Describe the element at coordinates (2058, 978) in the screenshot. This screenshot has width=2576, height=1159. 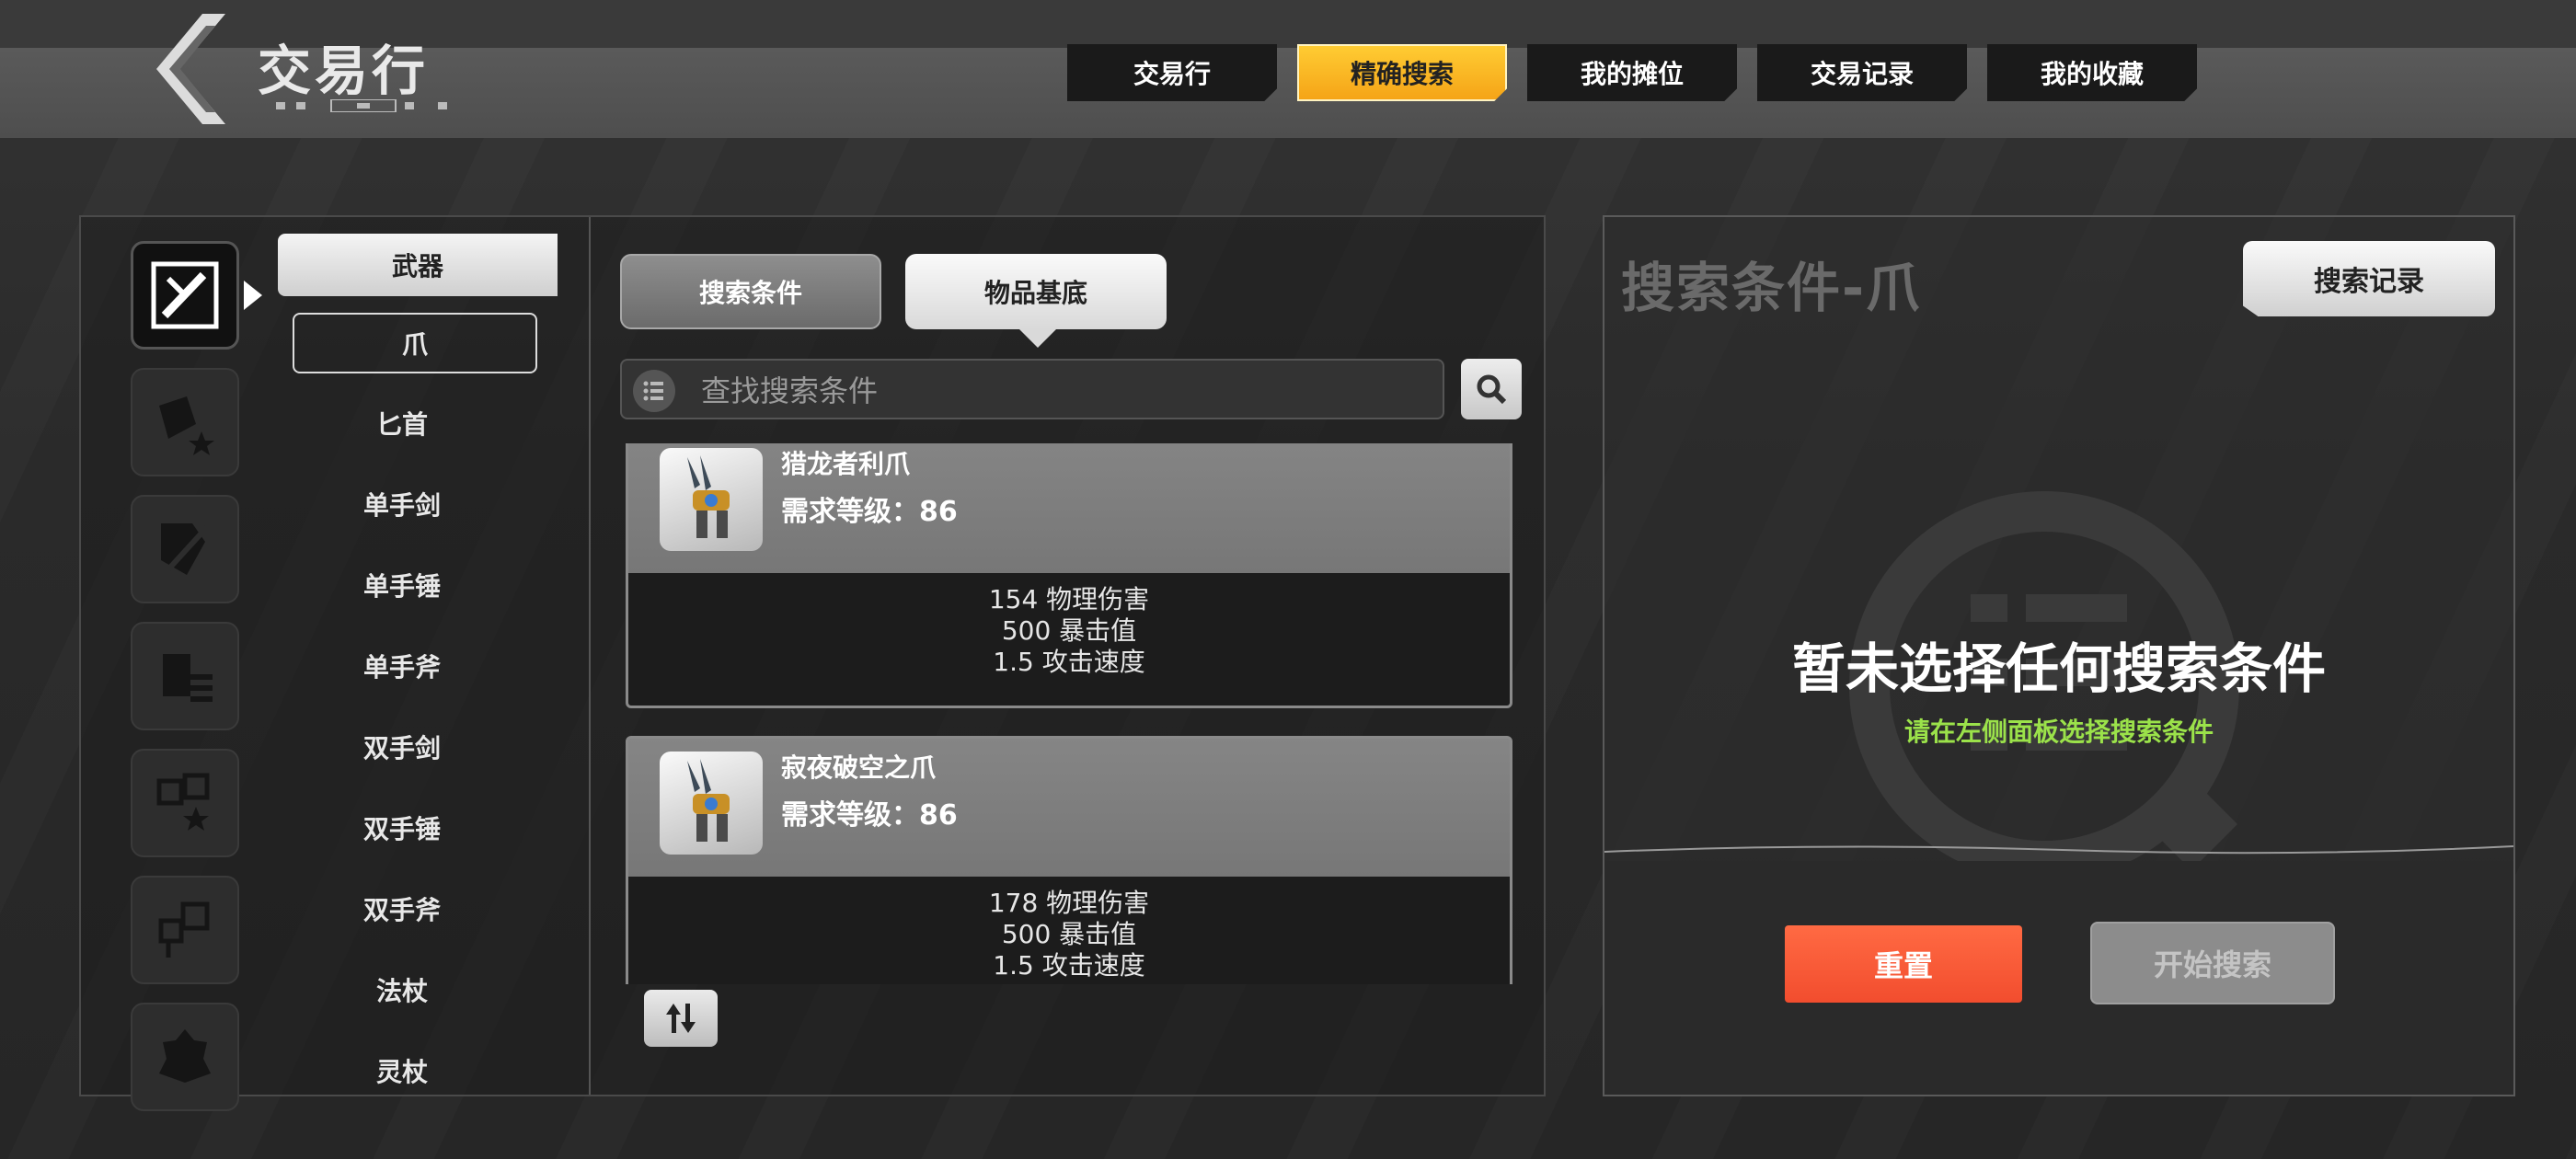
I see `panel-footer` at that location.